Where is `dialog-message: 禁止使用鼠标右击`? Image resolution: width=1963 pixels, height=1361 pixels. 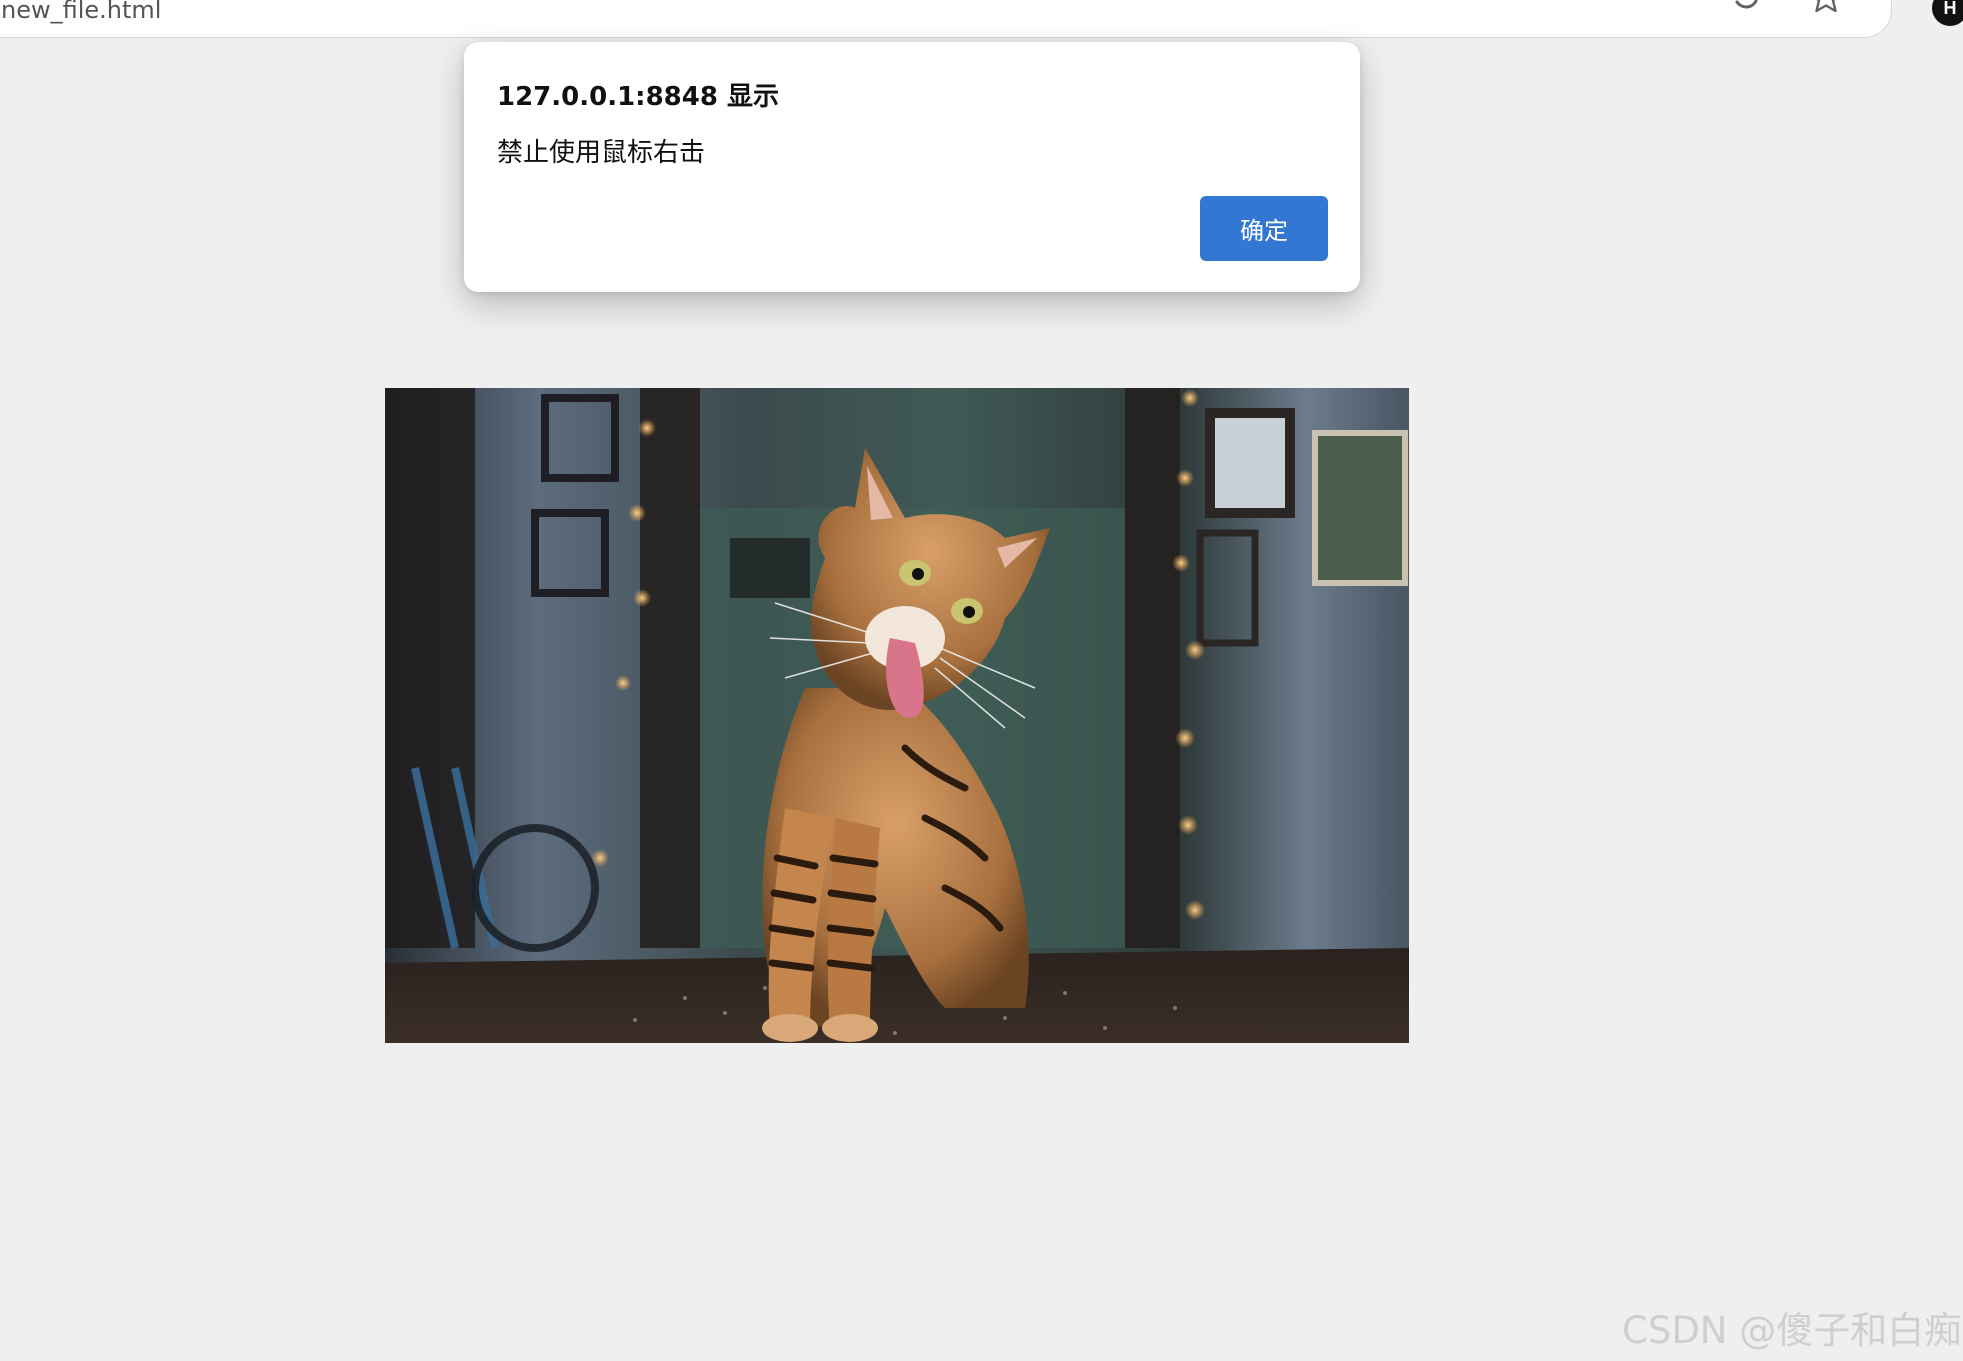 dialog-message: 禁止使用鼠标右击 is located at coordinates (601, 153).